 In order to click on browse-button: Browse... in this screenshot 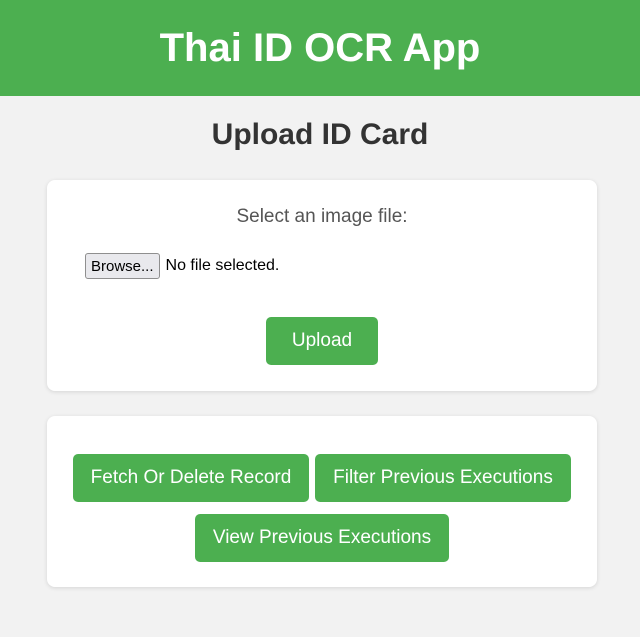, I will do `click(122, 266)`.